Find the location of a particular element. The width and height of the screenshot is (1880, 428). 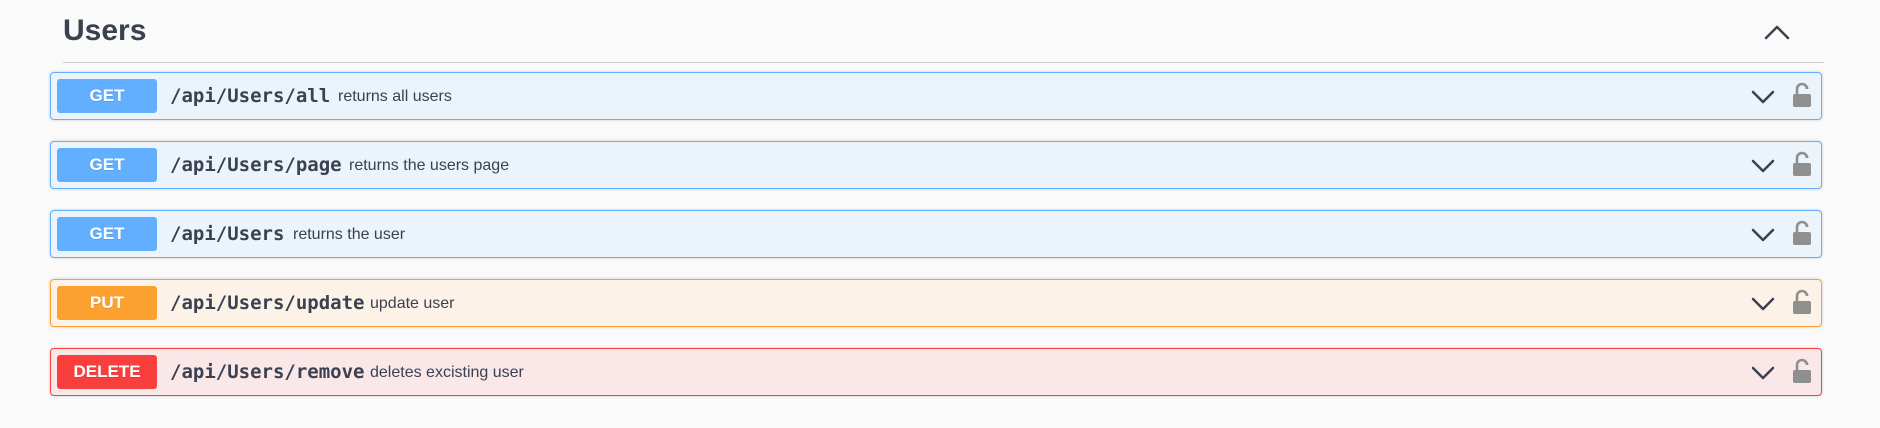

endpoint-path: /api/Users/page is located at coordinates (256, 165).